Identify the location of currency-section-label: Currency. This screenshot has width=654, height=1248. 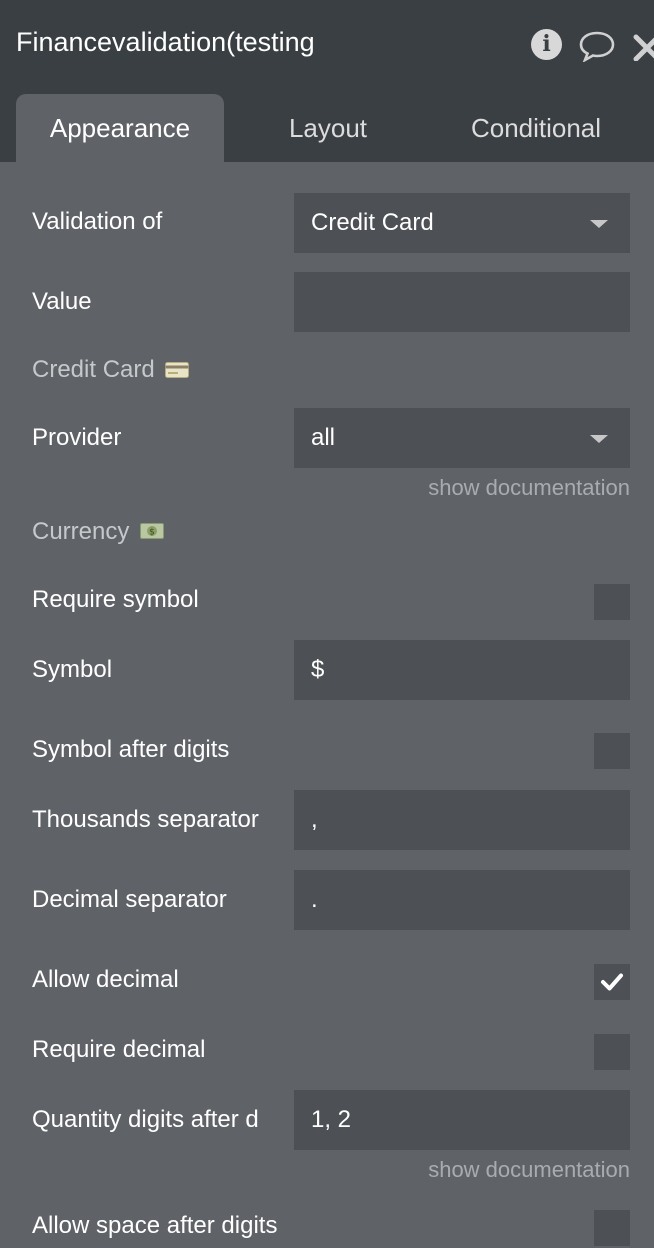
(80, 532).